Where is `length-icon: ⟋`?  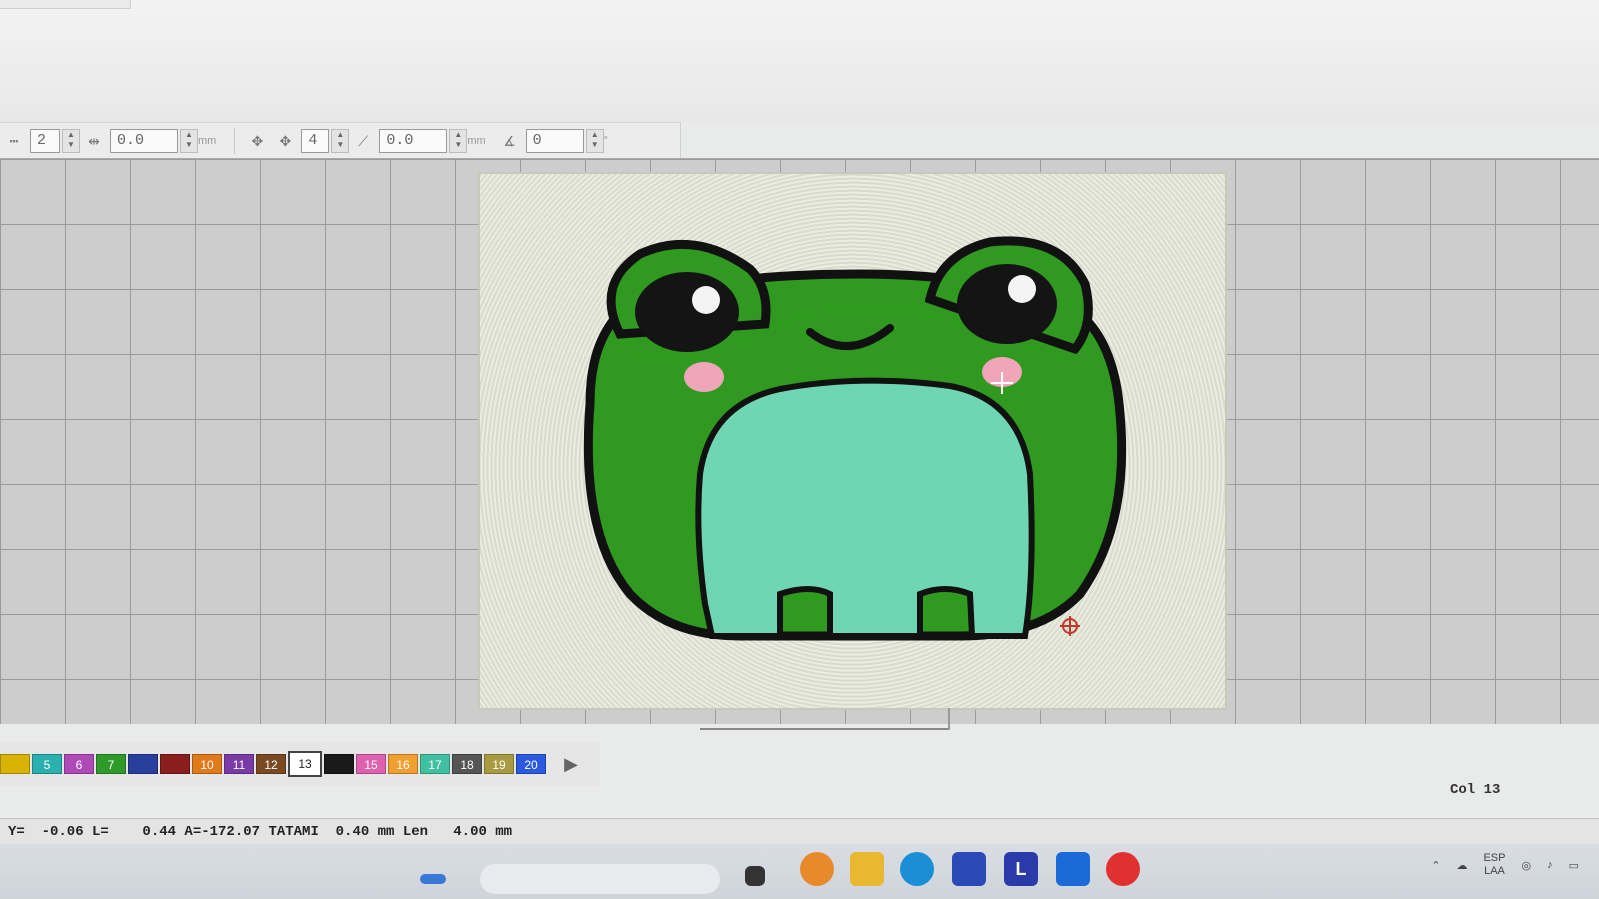 length-icon: ⟋ is located at coordinates (363, 141).